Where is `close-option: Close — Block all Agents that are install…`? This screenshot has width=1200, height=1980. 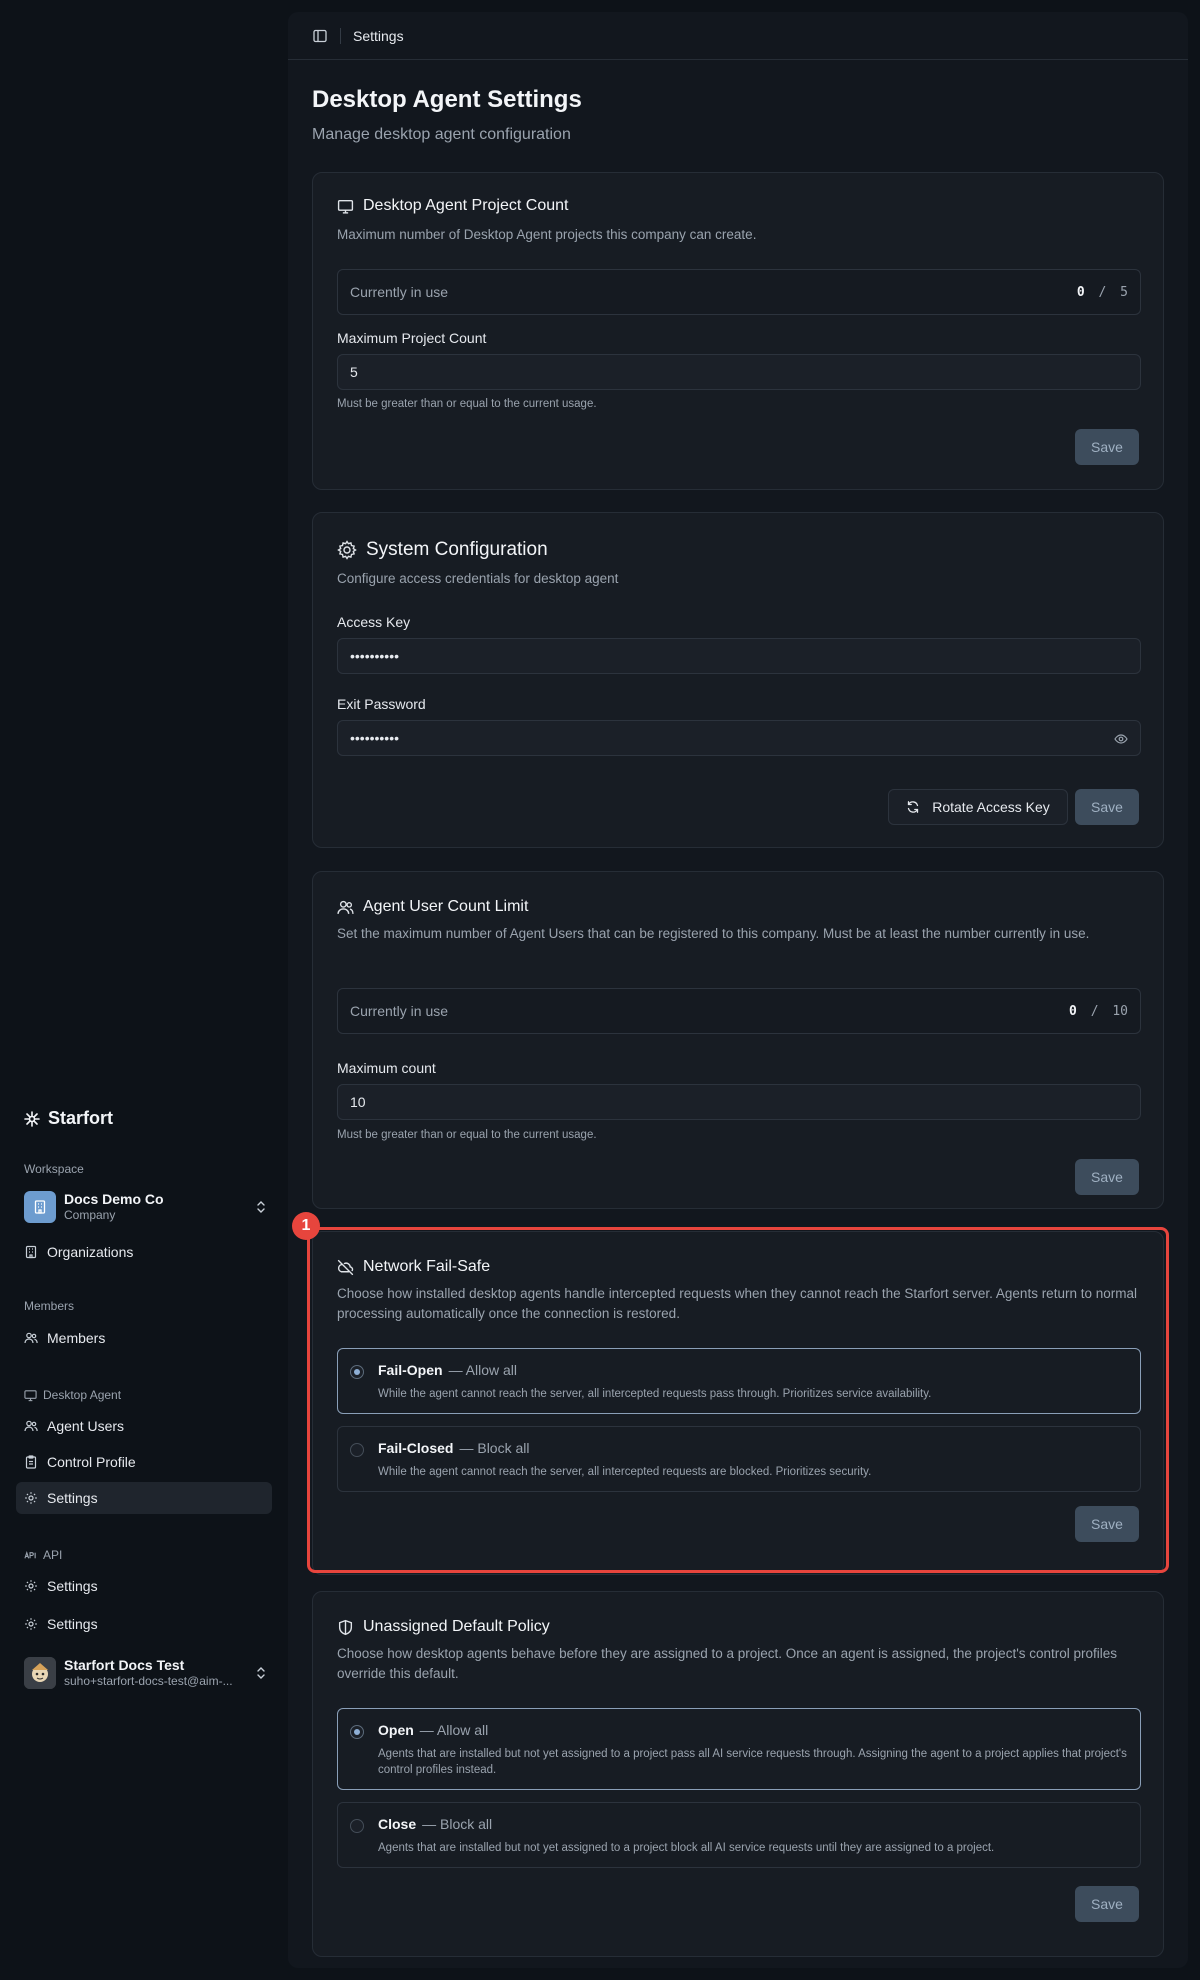
close-option: Close — Block all Agents that are install… is located at coordinates (739, 1835).